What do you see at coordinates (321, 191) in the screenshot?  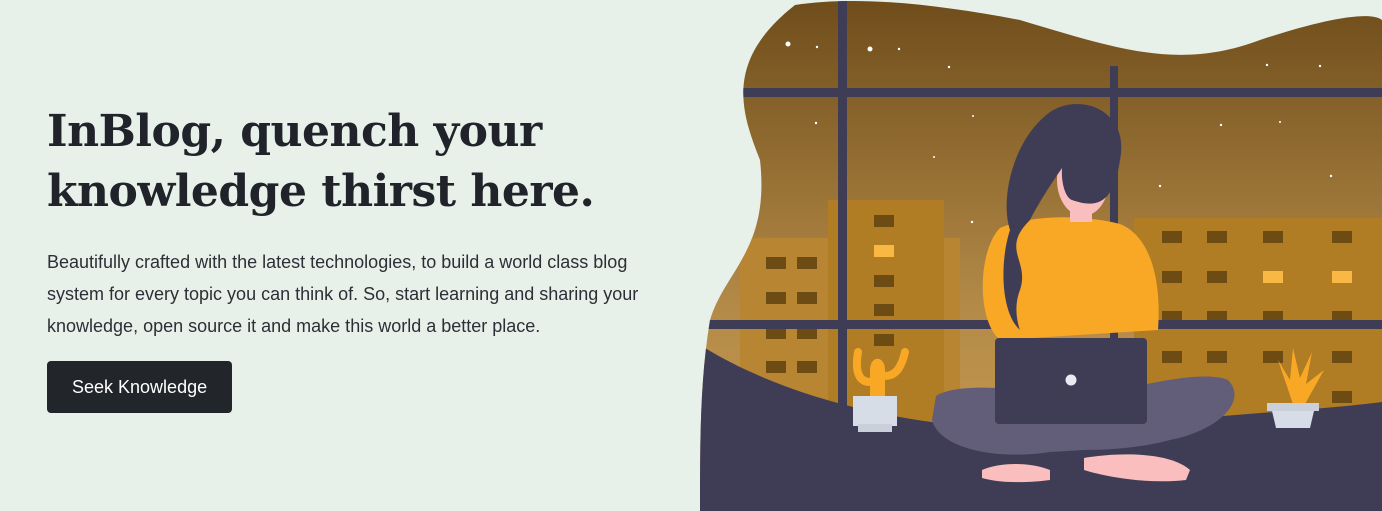 I see `hero-title-line-2: knowledge thirst here.` at bounding box center [321, 191].